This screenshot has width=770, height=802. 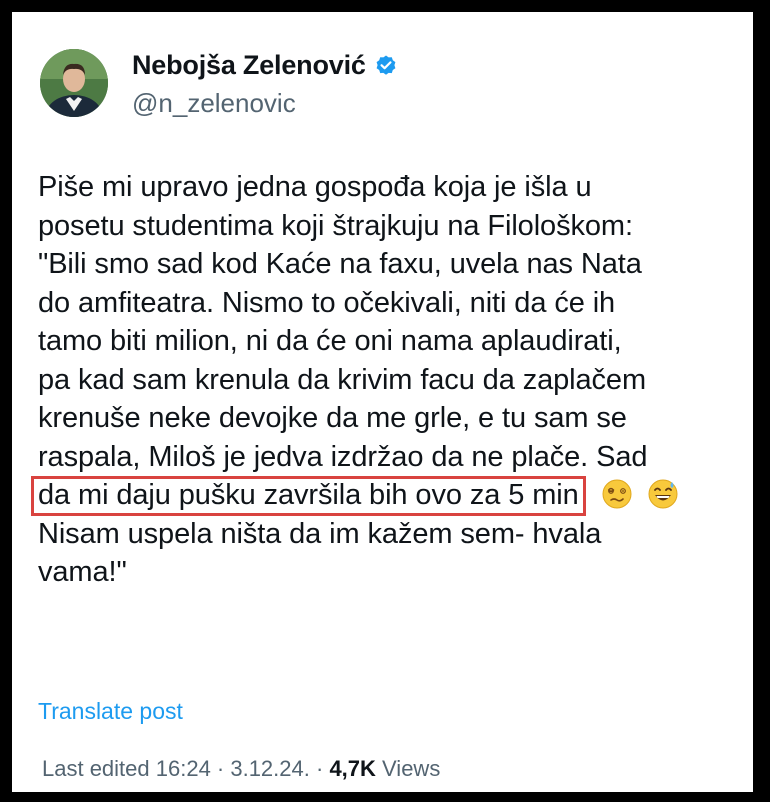 I want to click on tweet-header: Nebojša Zelenović @n_zelenovic, so click(x=219, y=83).